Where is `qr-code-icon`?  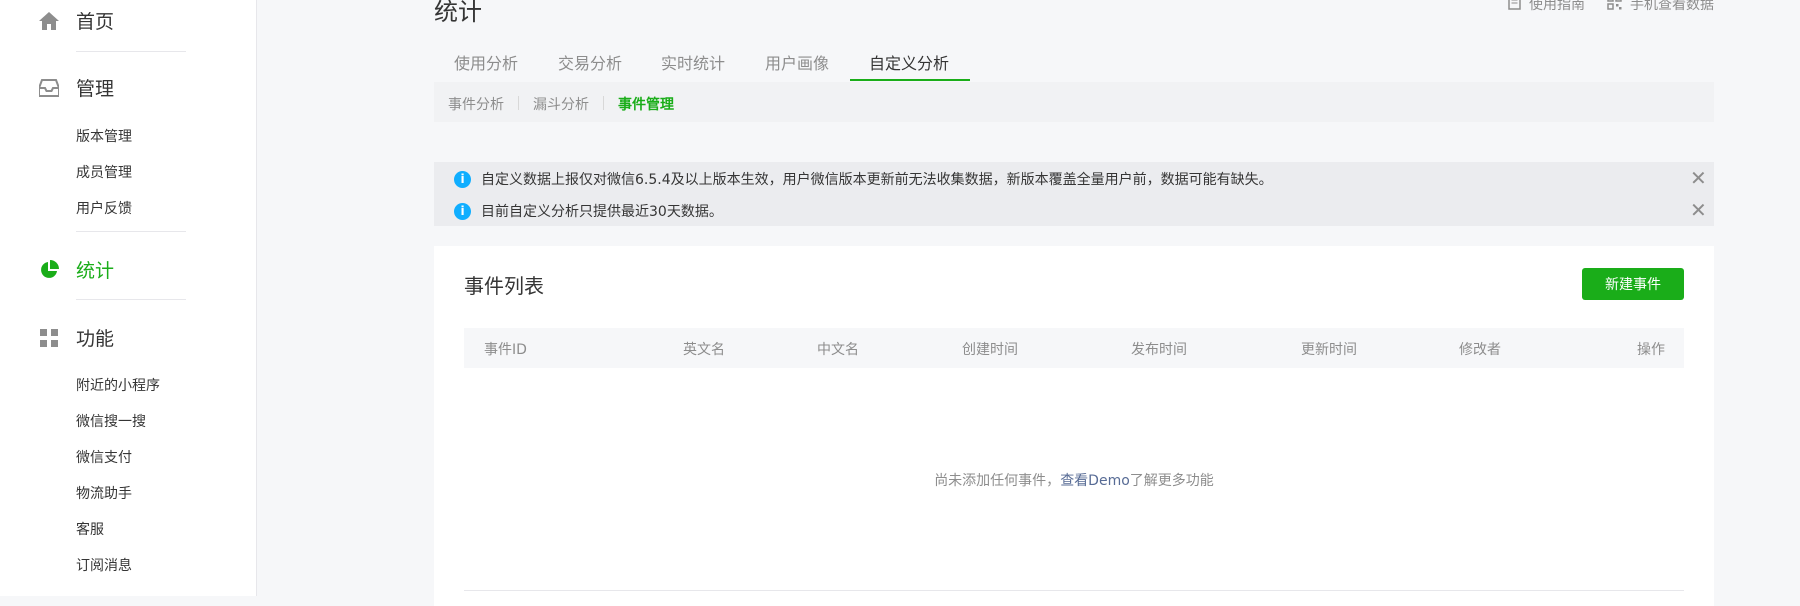
qr-code-icon is located at coordinates (1614, 7).